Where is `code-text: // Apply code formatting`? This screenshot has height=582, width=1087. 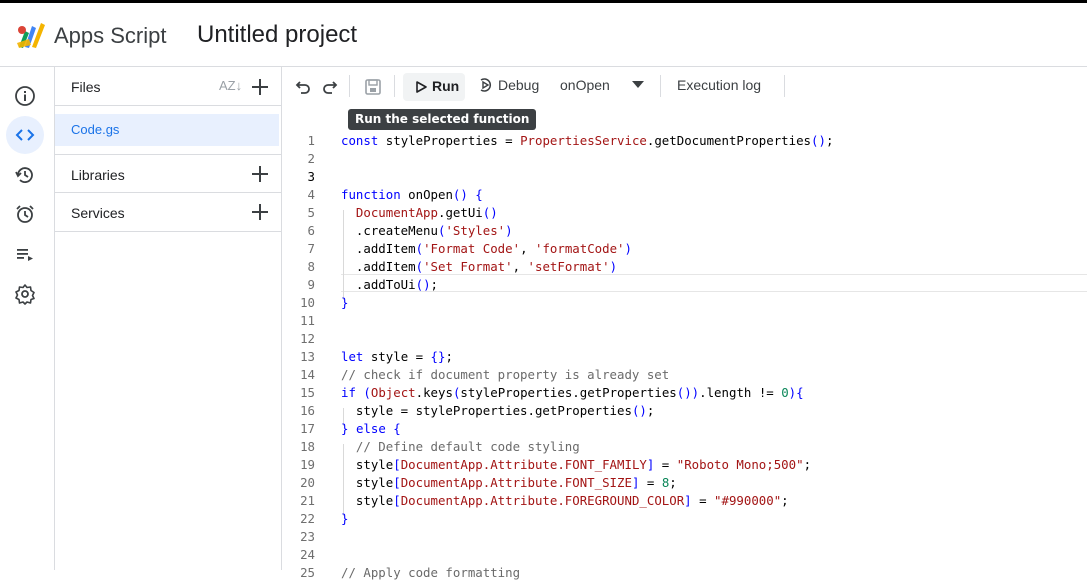 code-text: // Apply code formatting is located at coordinates (431, 572).